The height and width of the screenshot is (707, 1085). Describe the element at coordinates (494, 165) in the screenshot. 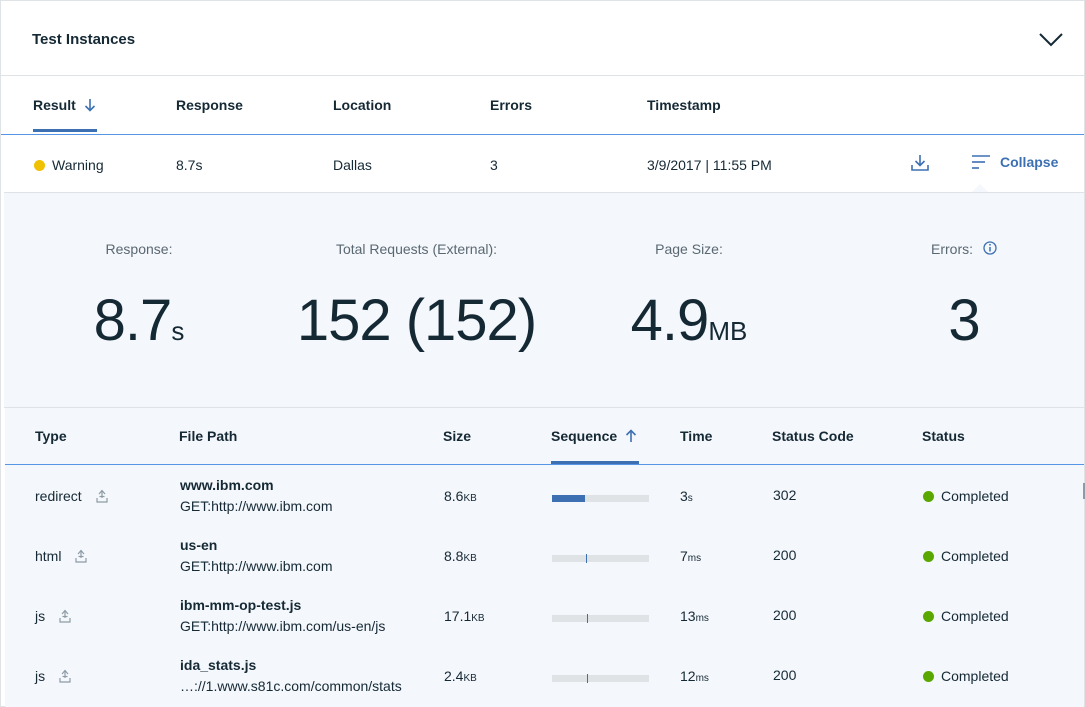

I see `result-errors: 3` at that location.